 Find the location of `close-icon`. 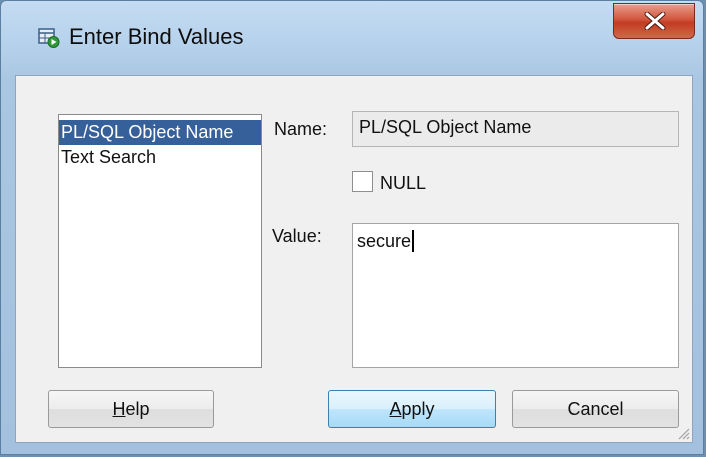

close-icon is located at coordinates (655, 21).